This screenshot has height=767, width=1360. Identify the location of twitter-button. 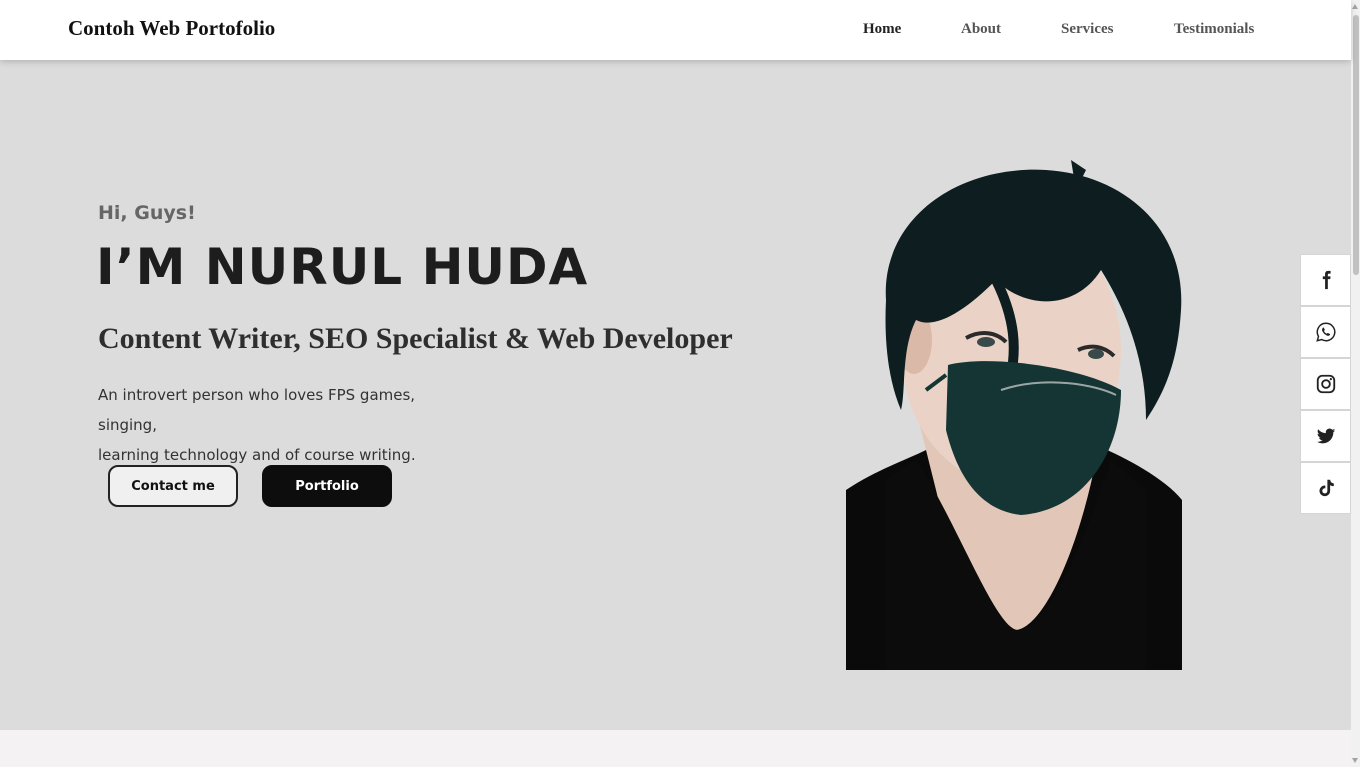
(1325, 436).